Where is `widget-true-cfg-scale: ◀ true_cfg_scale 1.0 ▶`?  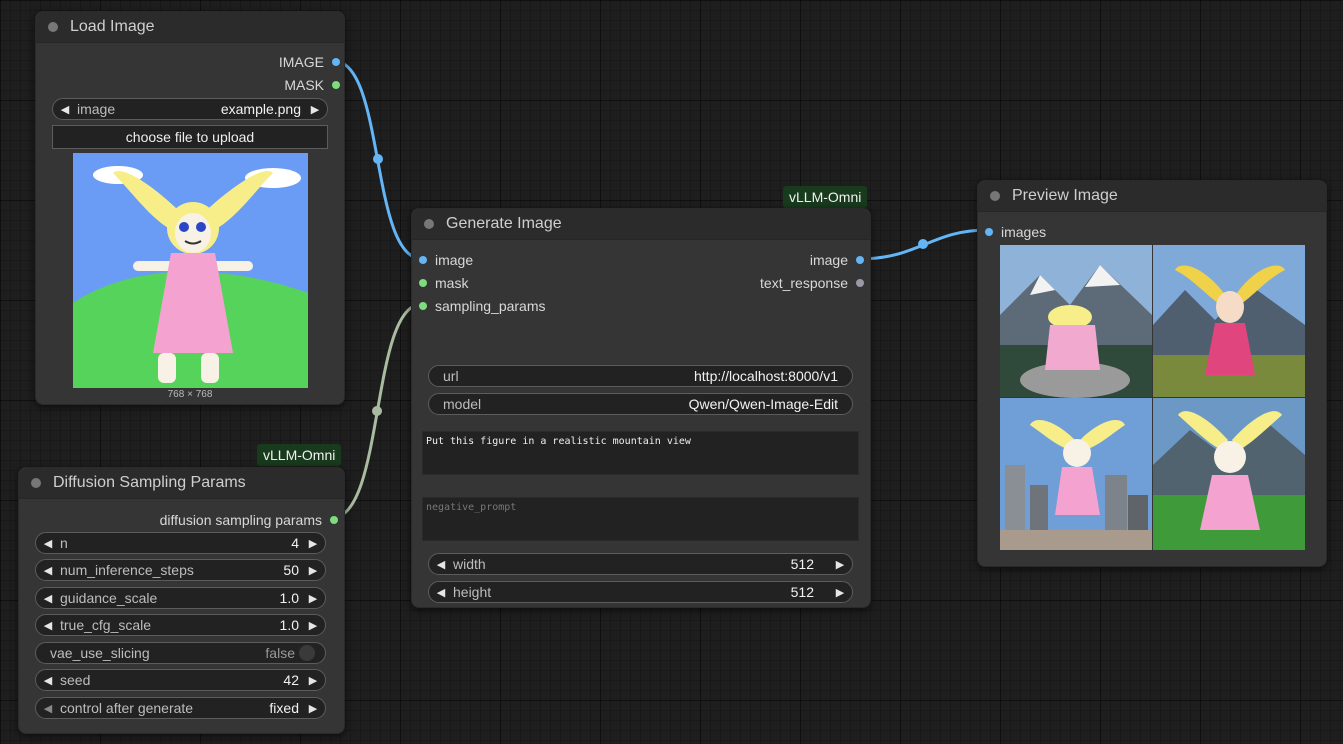
widget-true-cfg-scale: ◀ true_cfg_scale 1.0 ▶ is located at coordinates (180, 625).